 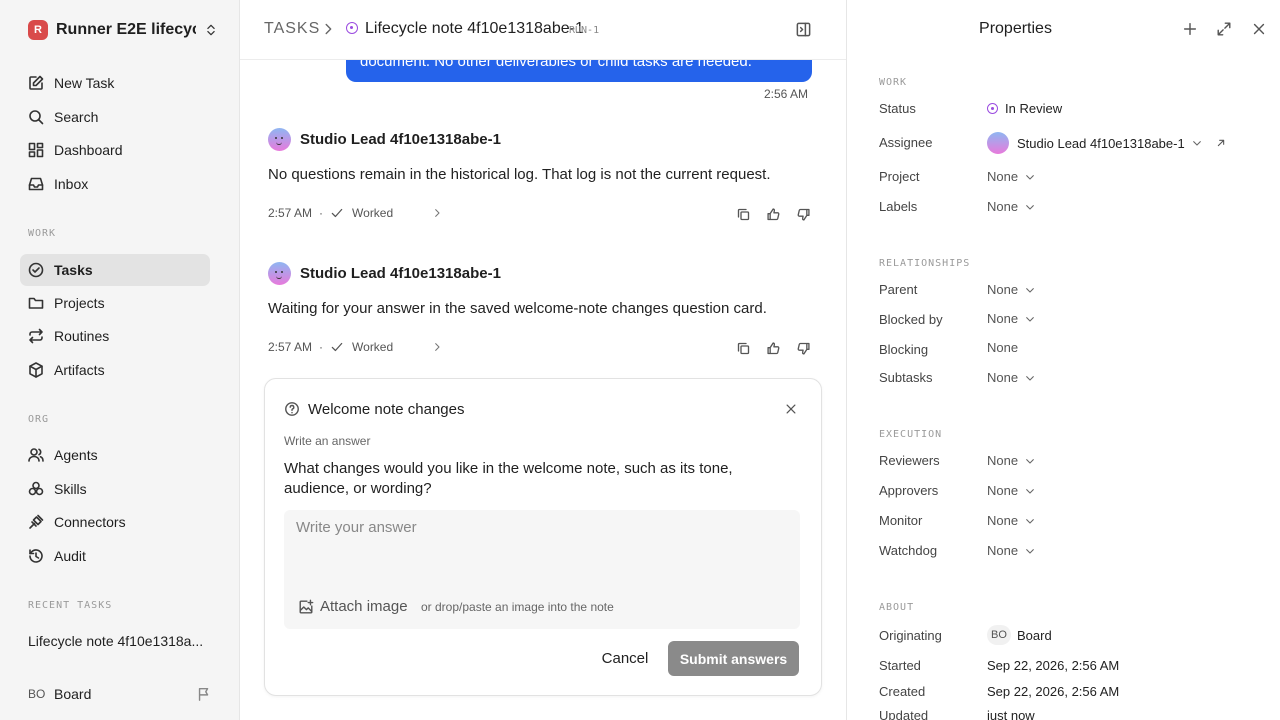 I want to click on nav-agents: Agents, so click(x=115, y=455).